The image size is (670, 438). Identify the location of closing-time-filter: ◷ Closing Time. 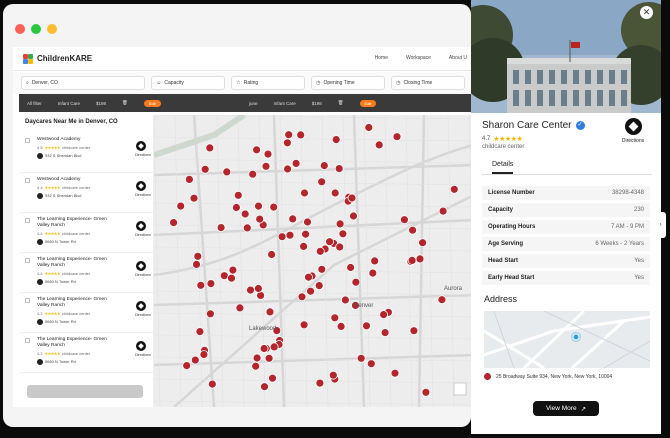
(428, 83).